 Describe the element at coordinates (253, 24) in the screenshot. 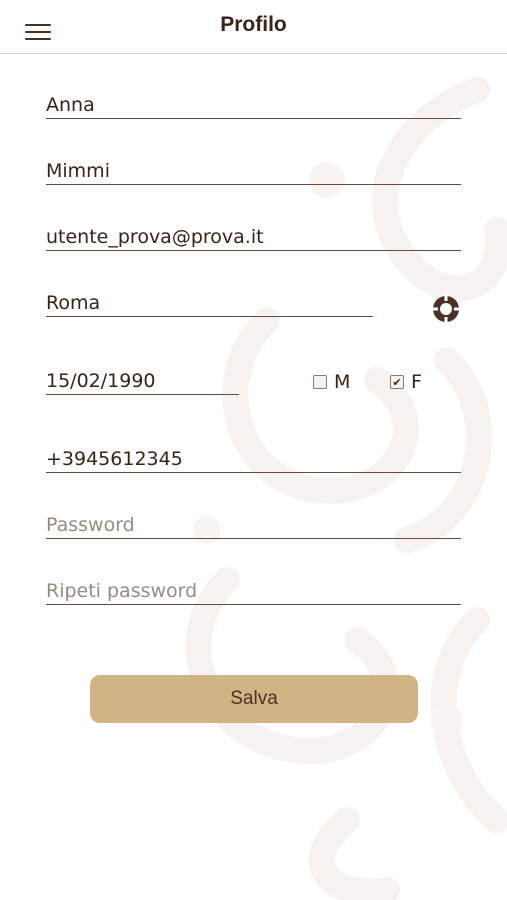

I see `page-title: Profilo` at that location.